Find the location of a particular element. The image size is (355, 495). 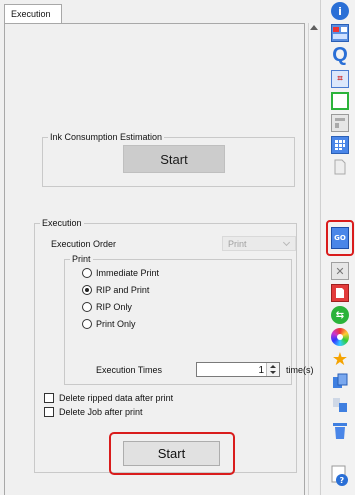

delete-job-checkbox is located at coordinates (49, 412).